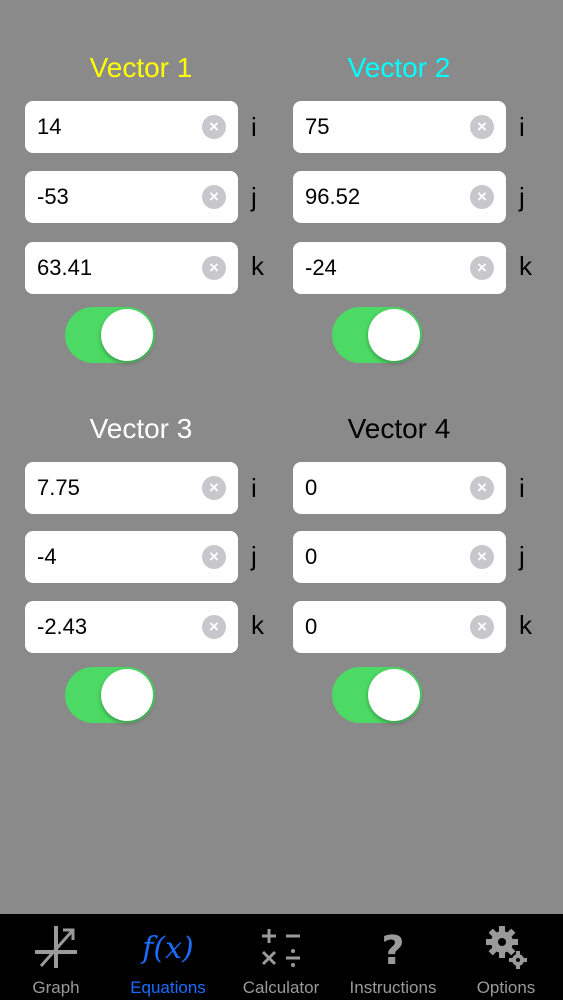  Describe the element at coordinates (131, 557) in the screenshot. I see `vector-3-j-field: -4 ×` at that location.